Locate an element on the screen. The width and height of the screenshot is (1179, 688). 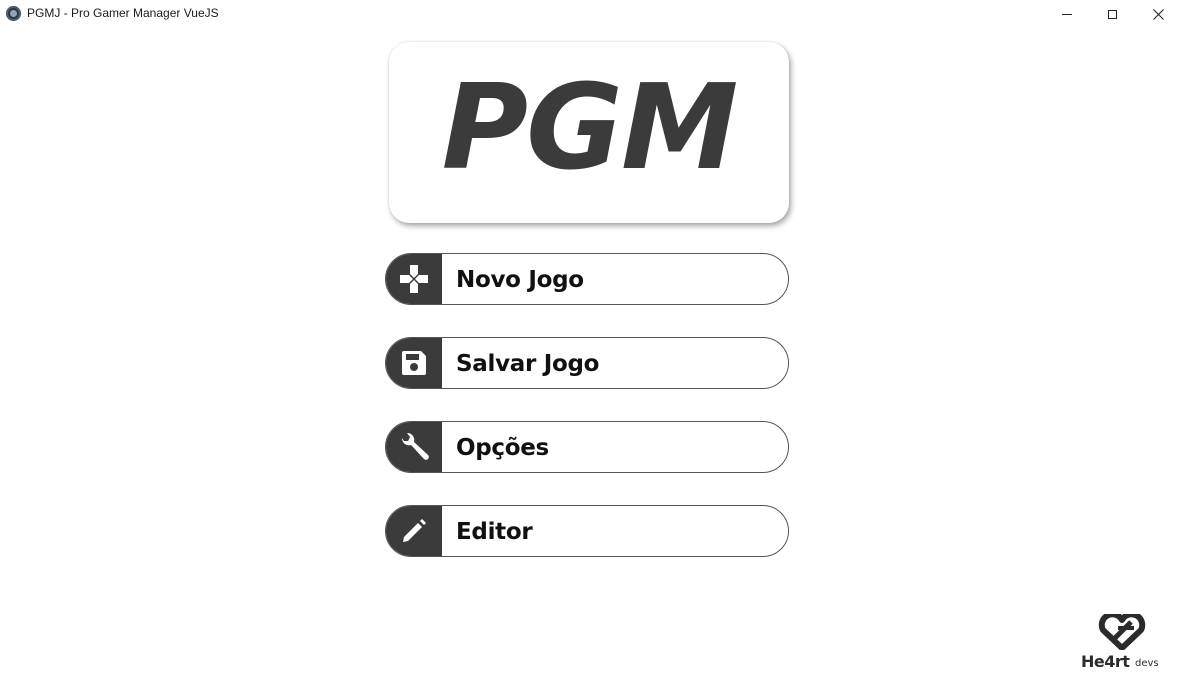
new-game-icon-cap is located at coordinates (414, 279).